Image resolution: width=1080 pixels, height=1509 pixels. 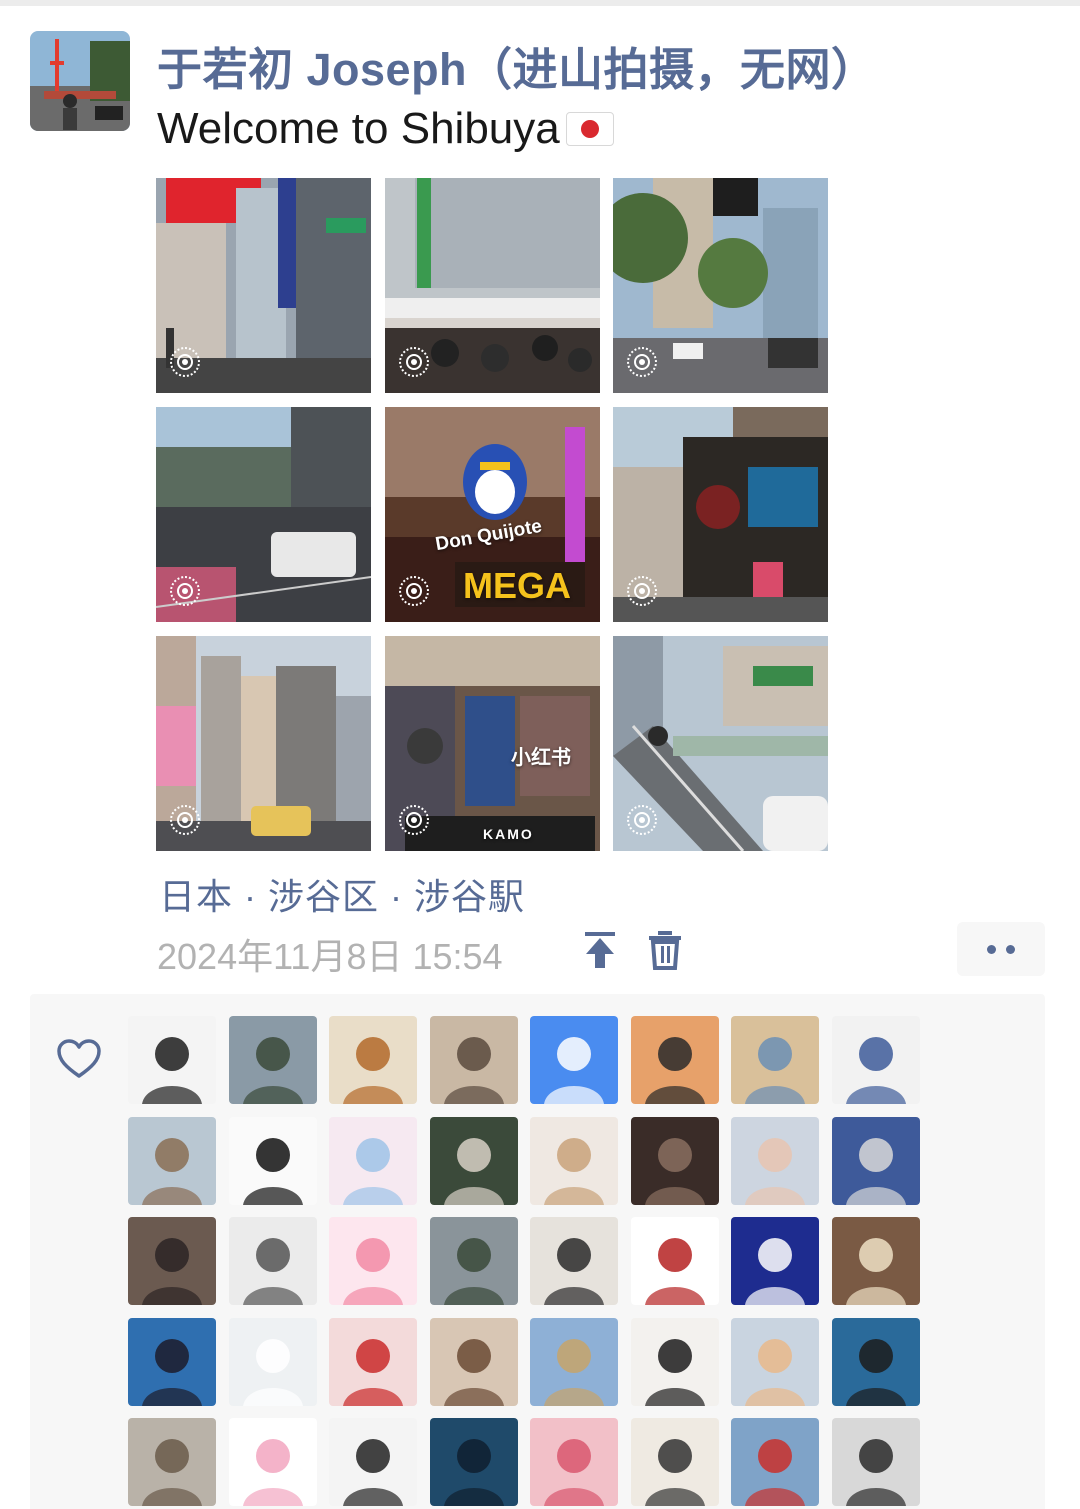 I want to click on japan-flag-icon, so click(x=589, y=129).